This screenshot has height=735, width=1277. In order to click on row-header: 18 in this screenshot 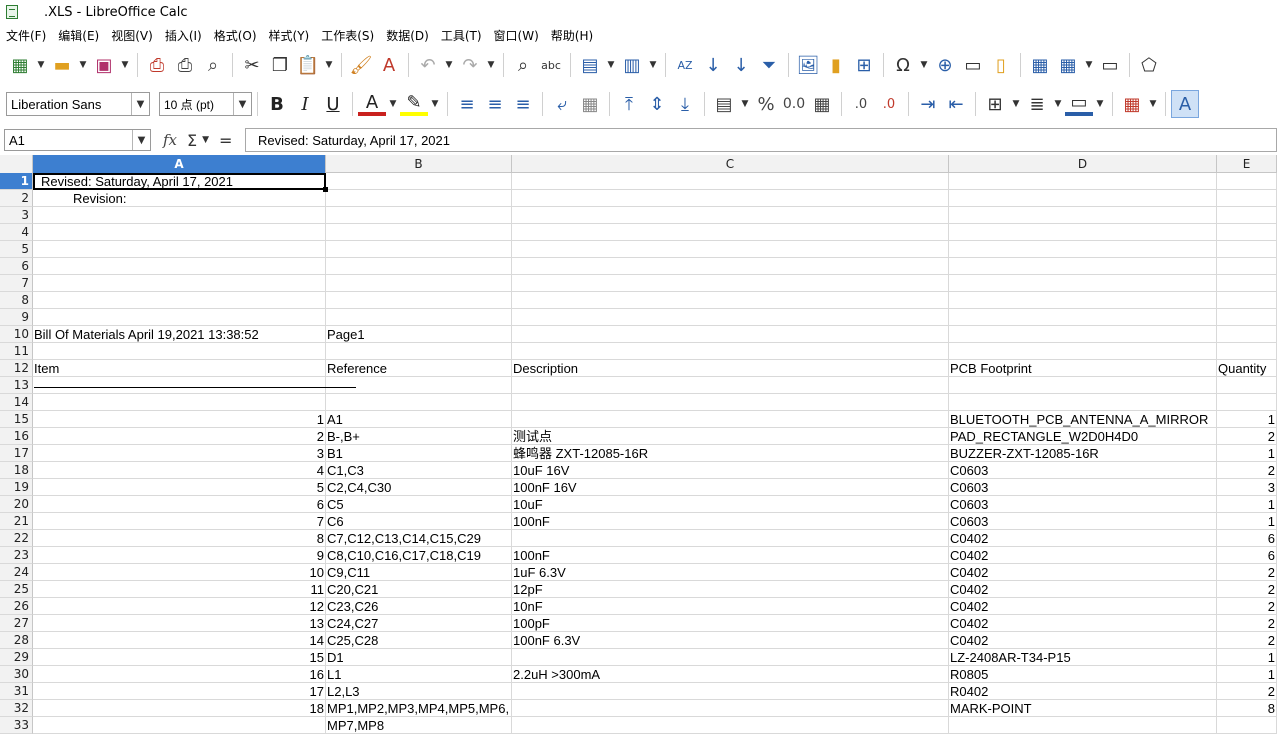, I will do `click(16, 470)`.